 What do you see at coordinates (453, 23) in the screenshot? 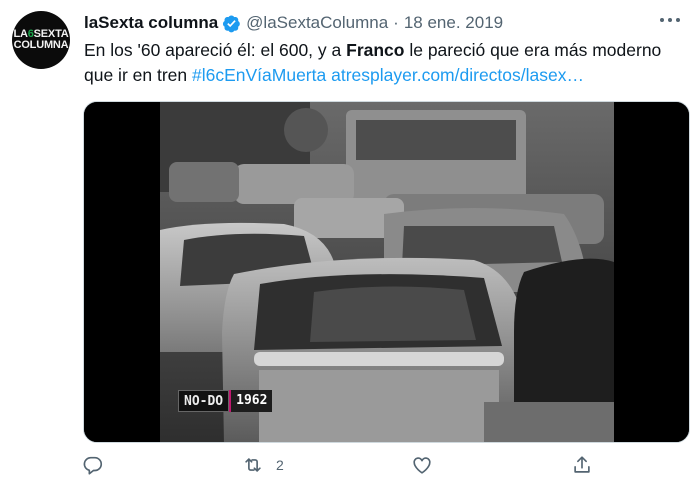
I see `tweet-date: 18 ene. 2019` at bounding box center [453, 23].